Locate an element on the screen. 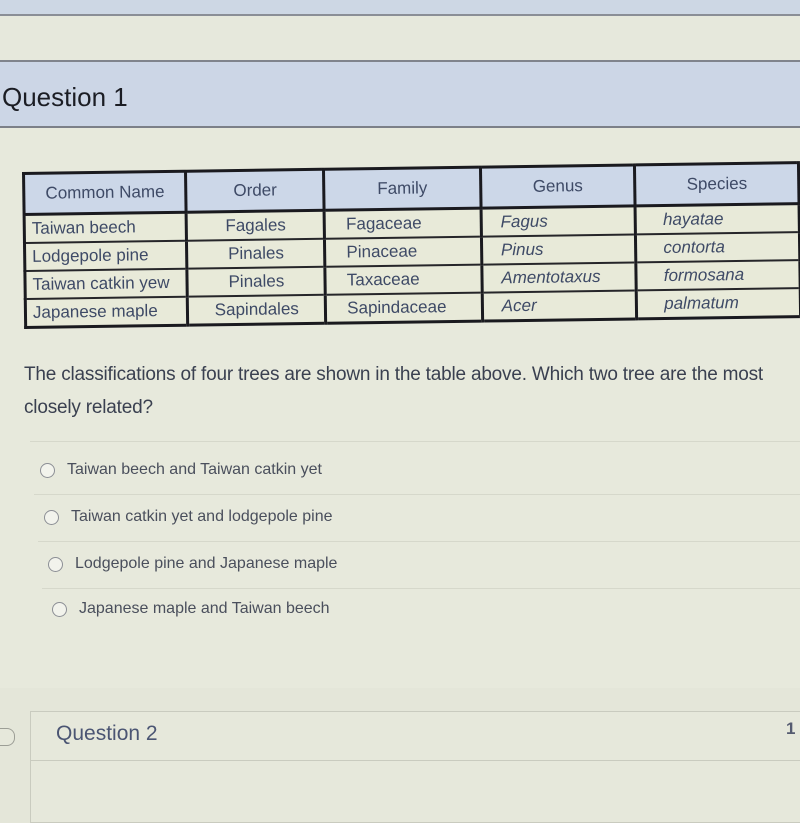 The image size is (800, 823). browser-top-bar is located at coordinates (400, 8).